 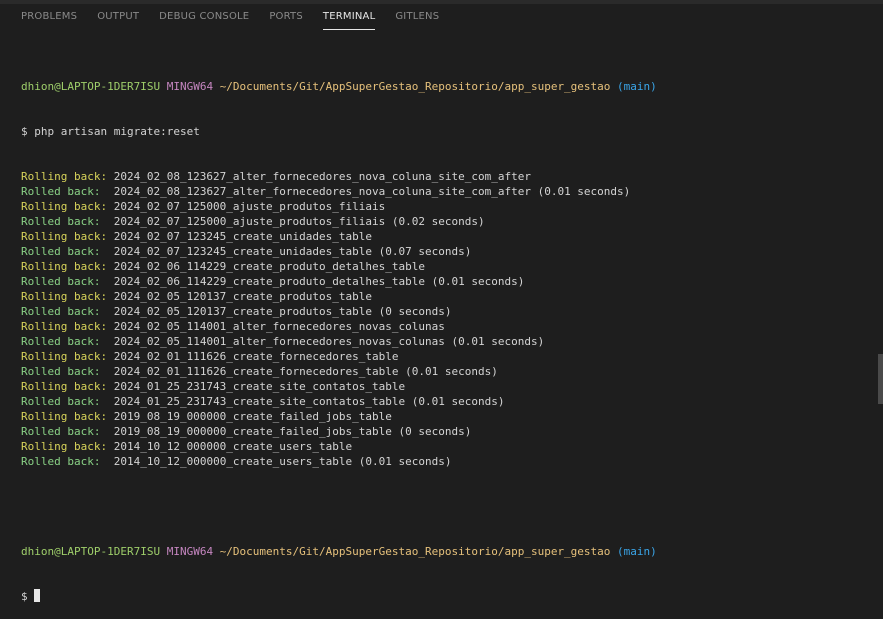 I want to click on prompt-env: MINGW64, so click(x=190, y=86).